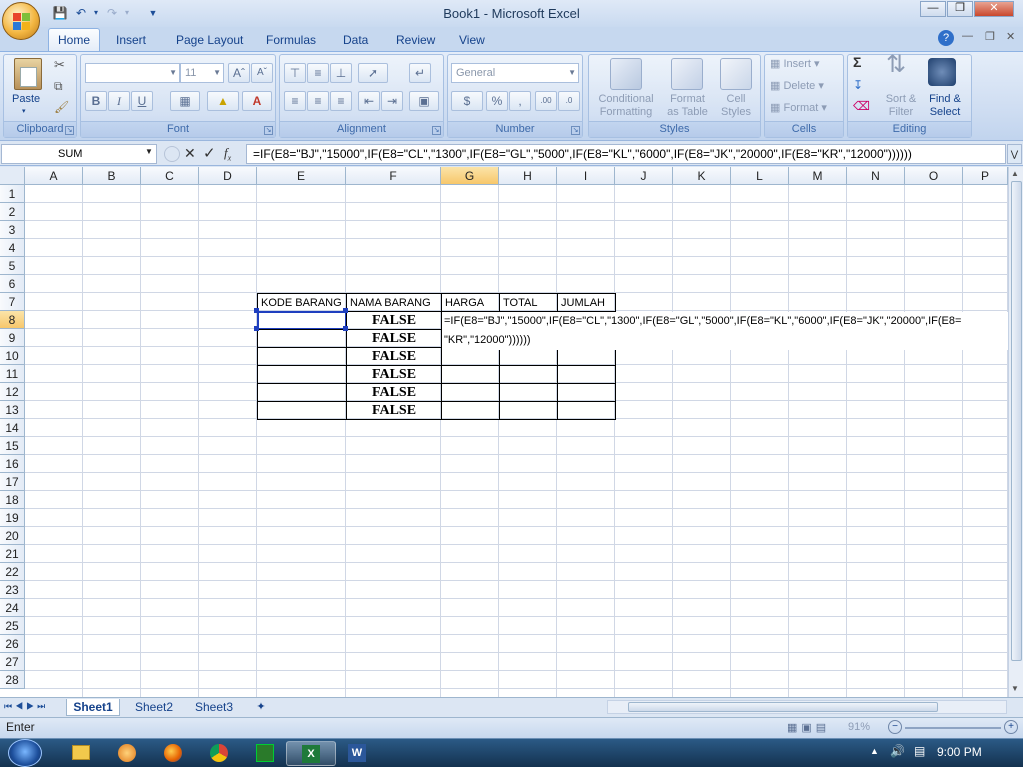  I want to click on ribbon-restore-icon: ❐, so click(990, 36).